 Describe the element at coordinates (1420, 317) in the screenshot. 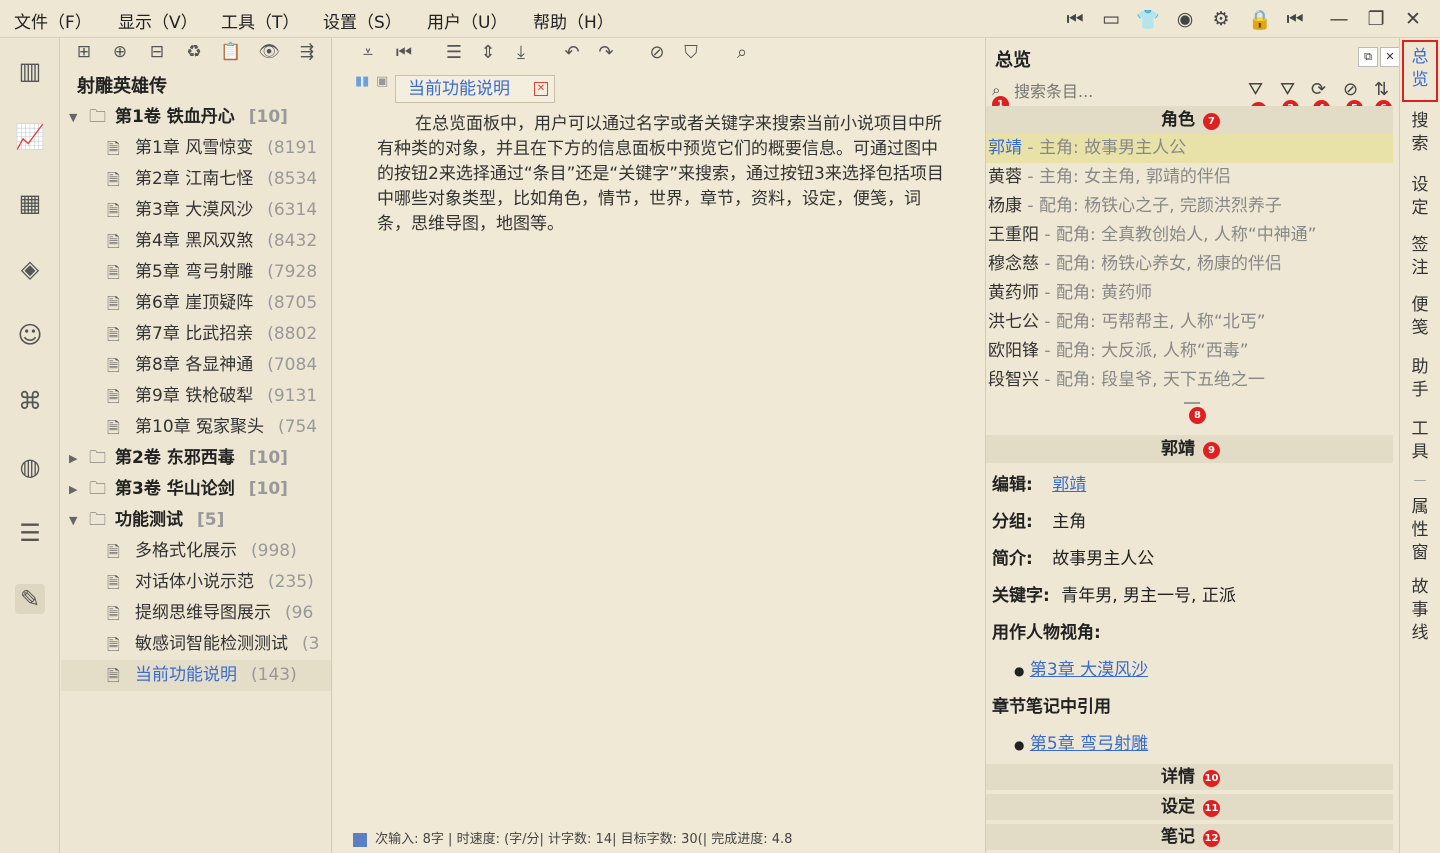

I see `rtab-notes: 便笺` at that location.